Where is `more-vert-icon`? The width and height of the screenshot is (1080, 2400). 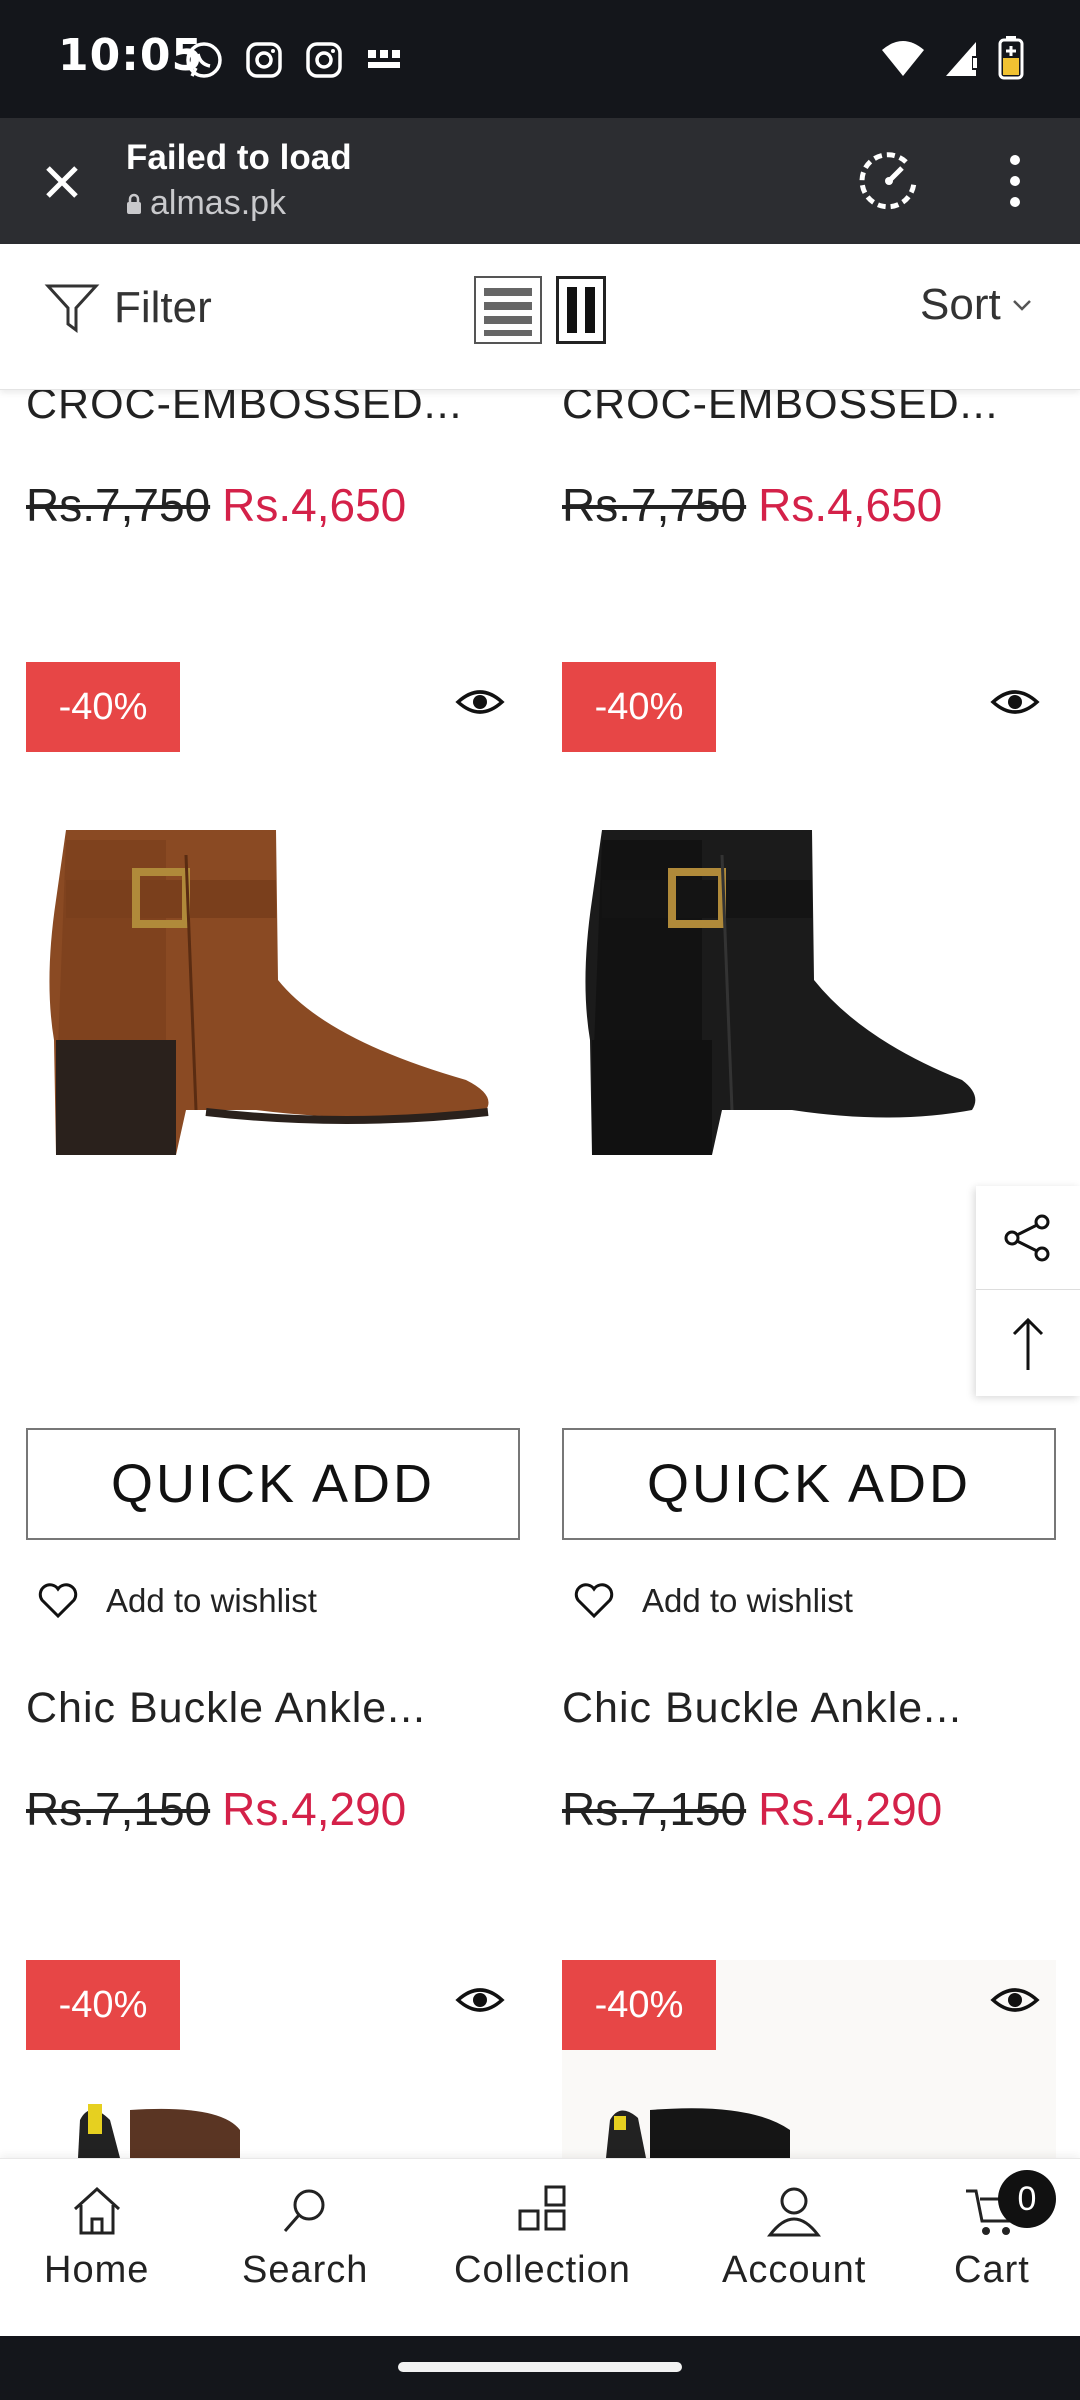 more-vert-icon is located at coordinates (1015, 181).